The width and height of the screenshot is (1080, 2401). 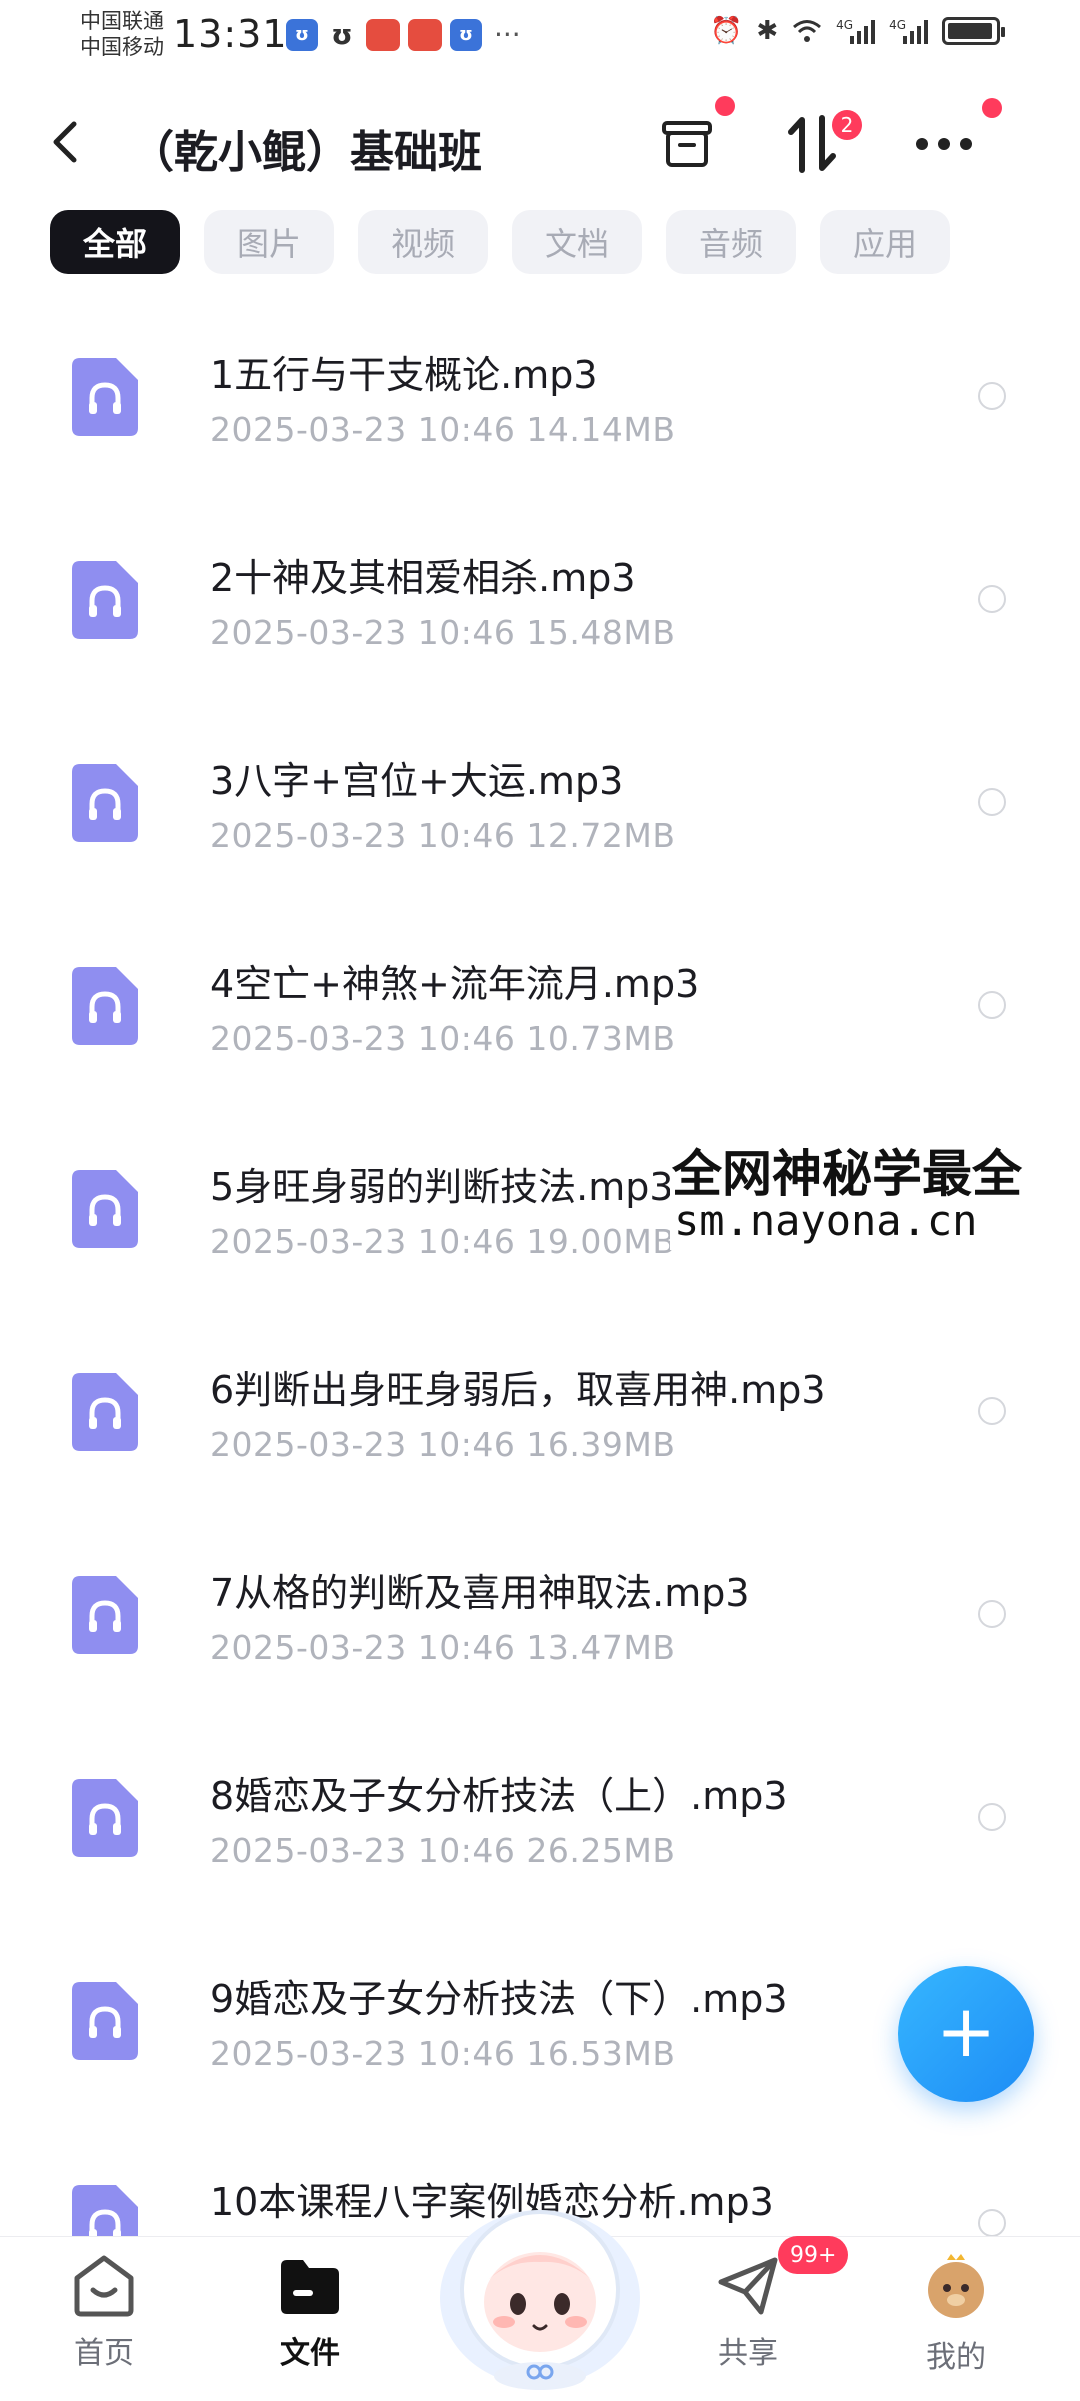 What do you see at coordinates (857, 31) in the screenshot?
I see `system-icons: ⏰ ✱ 4G 4G` at bounding box center [857, 31].